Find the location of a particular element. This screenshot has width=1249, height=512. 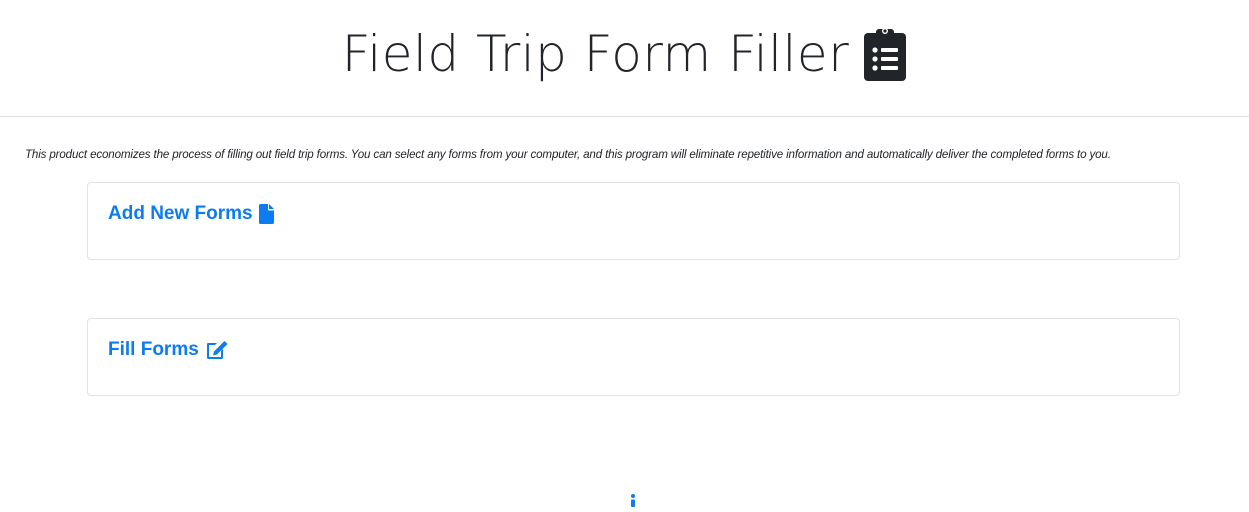

add-new-forms-label: Add New Forms is located at coordinates (180, 213).